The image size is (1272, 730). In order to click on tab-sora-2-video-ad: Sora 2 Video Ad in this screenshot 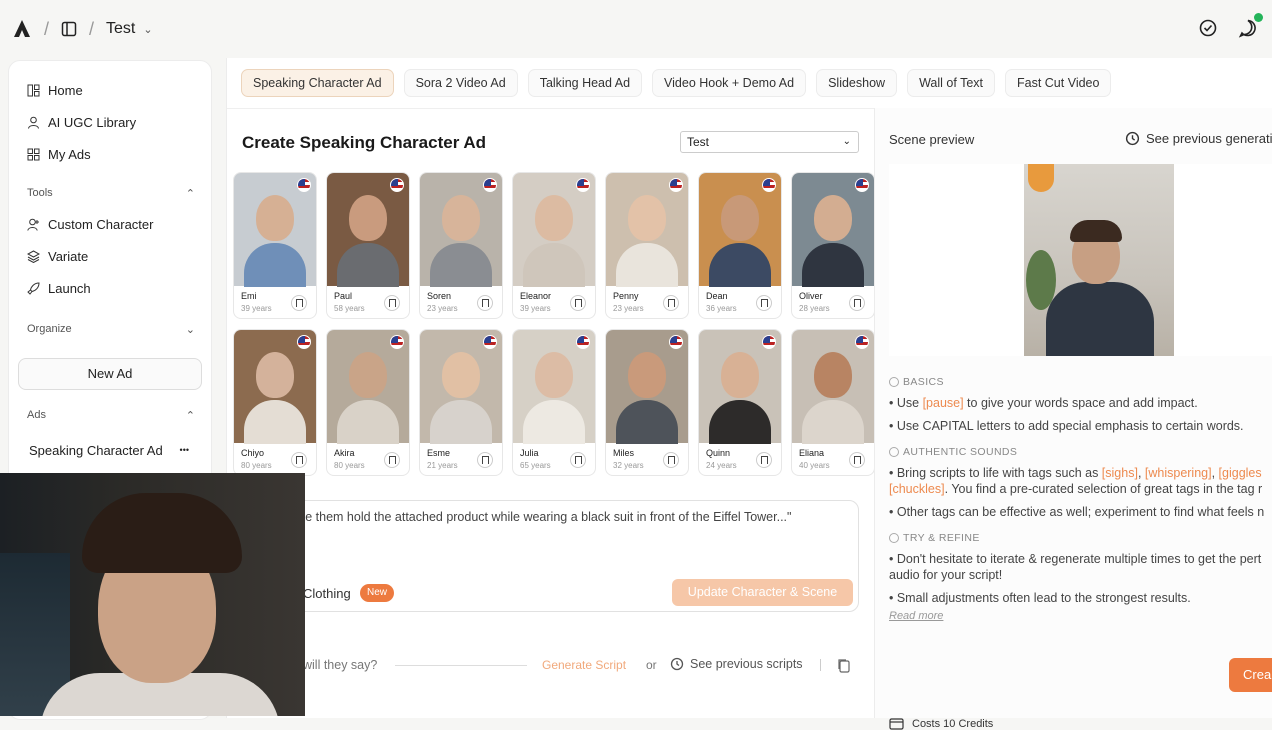, I will do `click(460, 83)`.